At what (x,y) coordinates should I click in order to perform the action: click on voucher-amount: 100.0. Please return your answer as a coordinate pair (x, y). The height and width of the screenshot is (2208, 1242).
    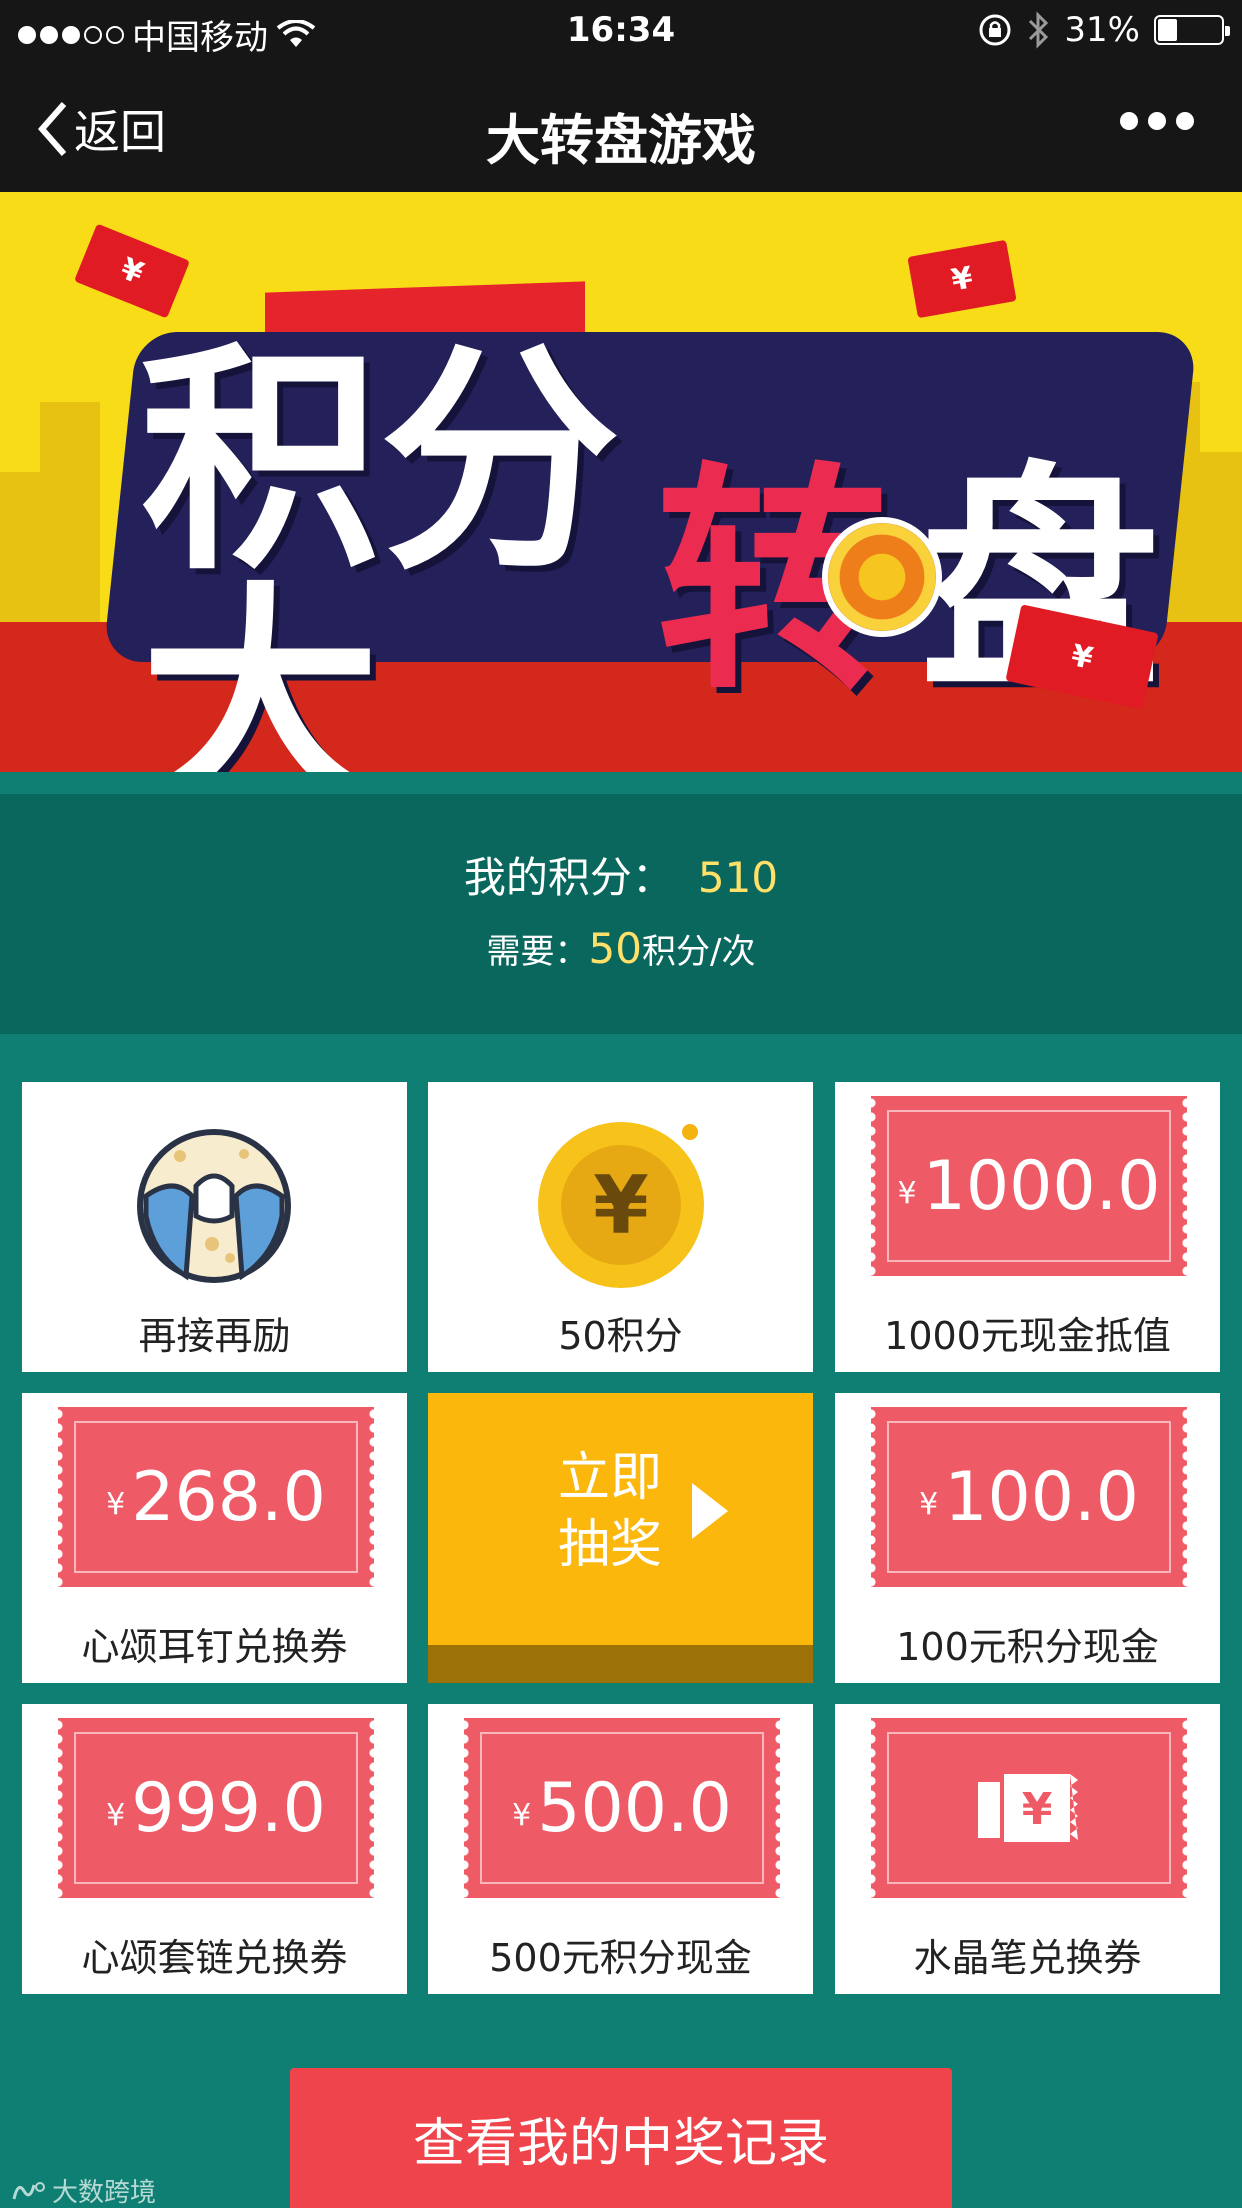
    Looking at the image, I should click on (1041, 1497).